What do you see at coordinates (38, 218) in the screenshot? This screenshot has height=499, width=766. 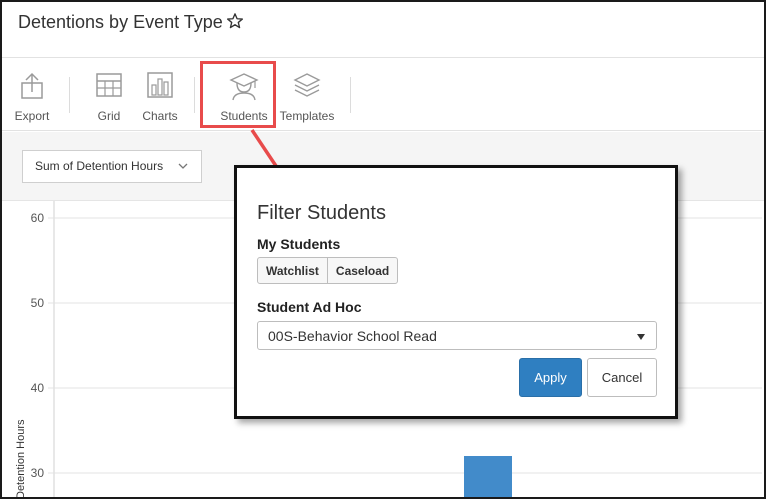 I see `y-tick-label: 60` at bounding box center [38, 218].